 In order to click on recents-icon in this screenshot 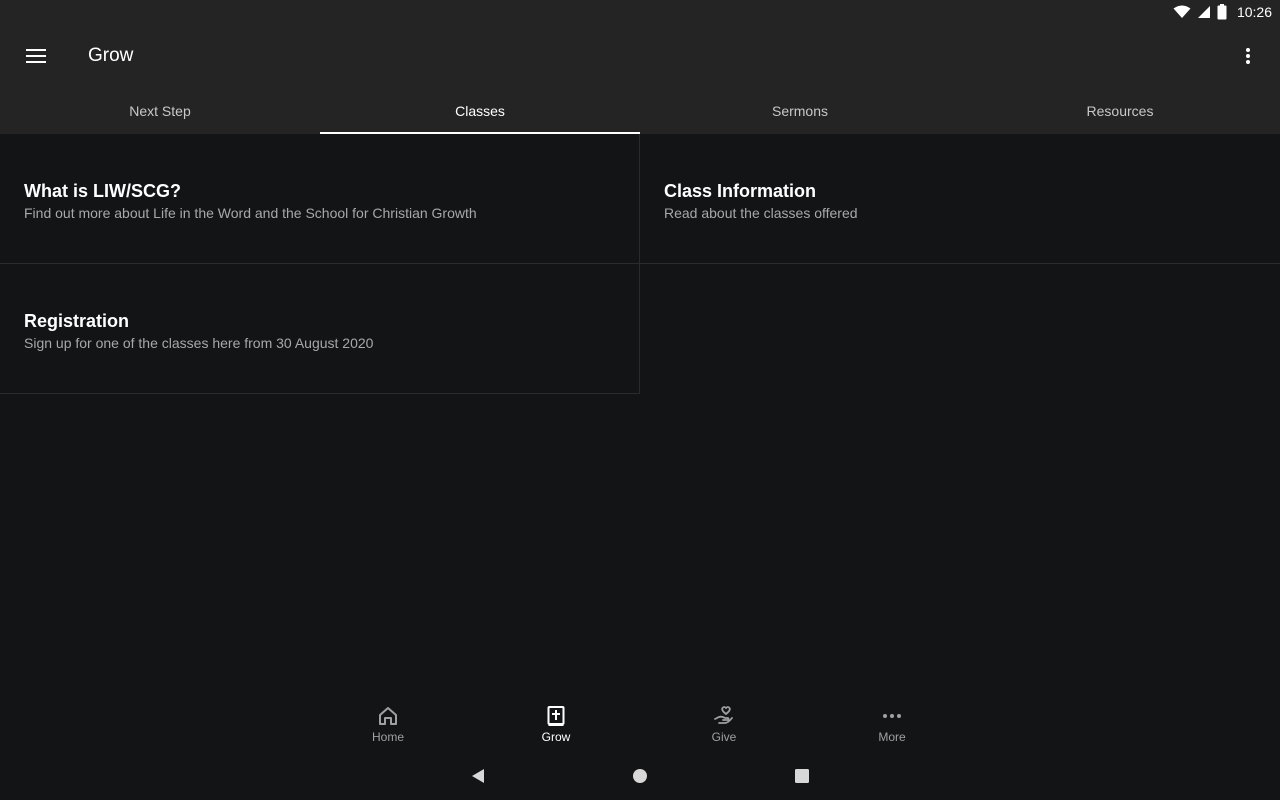, I will do `click(802, 776)`.